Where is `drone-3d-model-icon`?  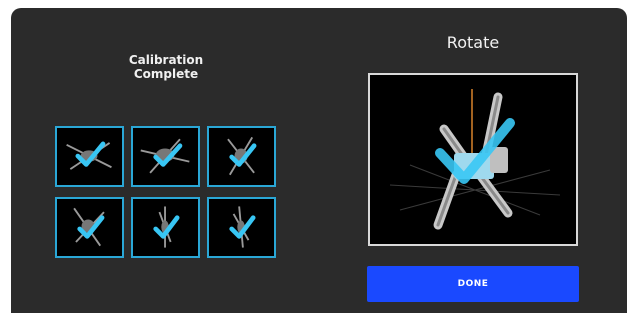 drone-3d-model-icon is located at coordinates (475, 159).